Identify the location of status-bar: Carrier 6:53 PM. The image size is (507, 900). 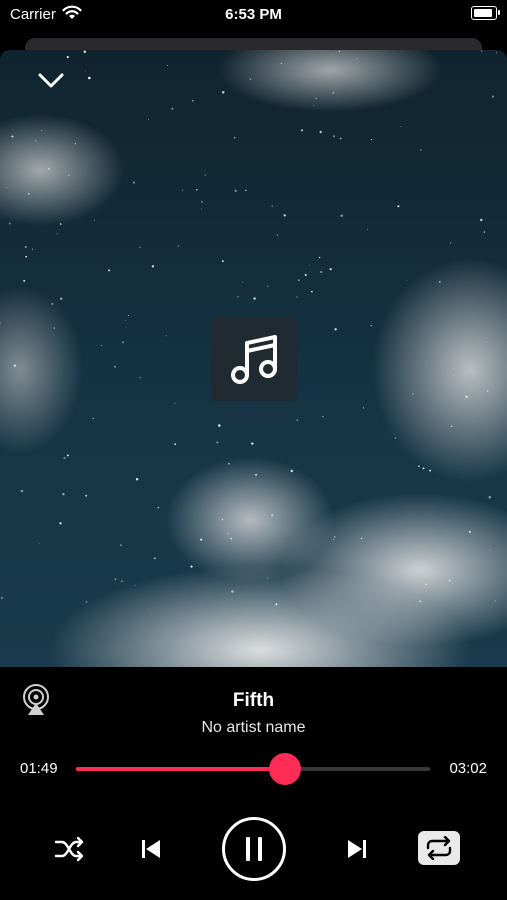
(253, 15).